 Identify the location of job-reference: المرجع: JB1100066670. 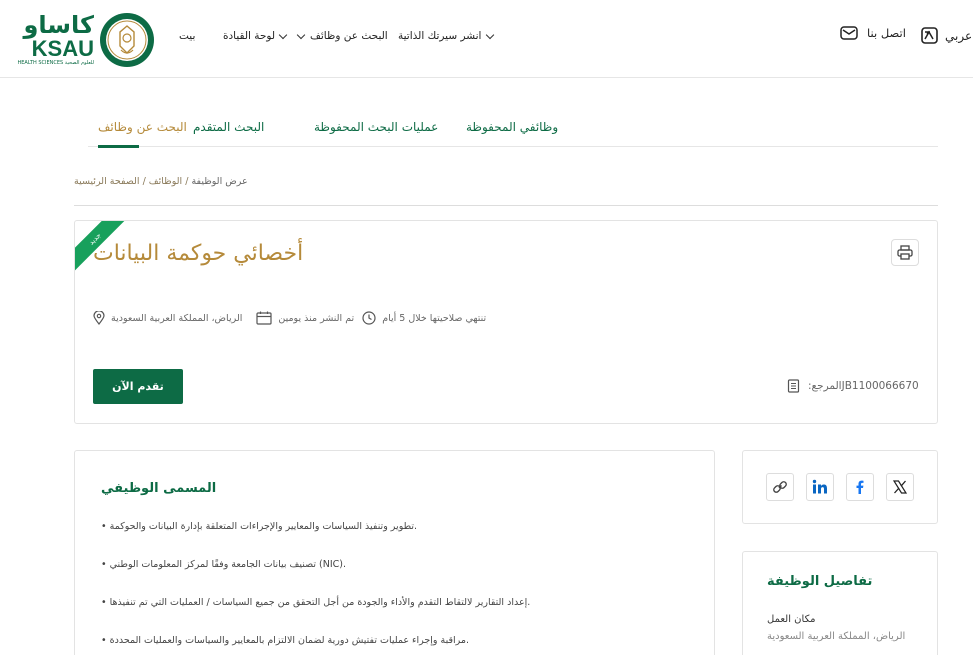
(853, 386).